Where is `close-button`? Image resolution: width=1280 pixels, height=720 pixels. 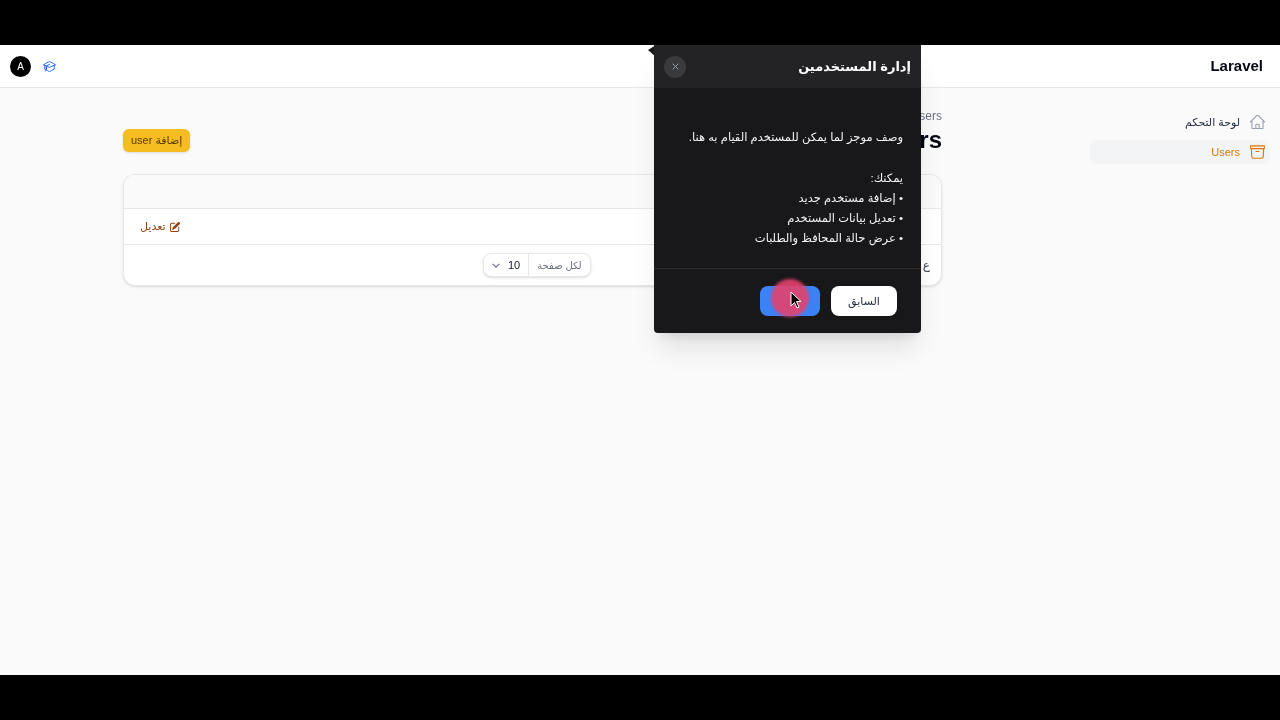 close-button is located at coordinates (675, 66).